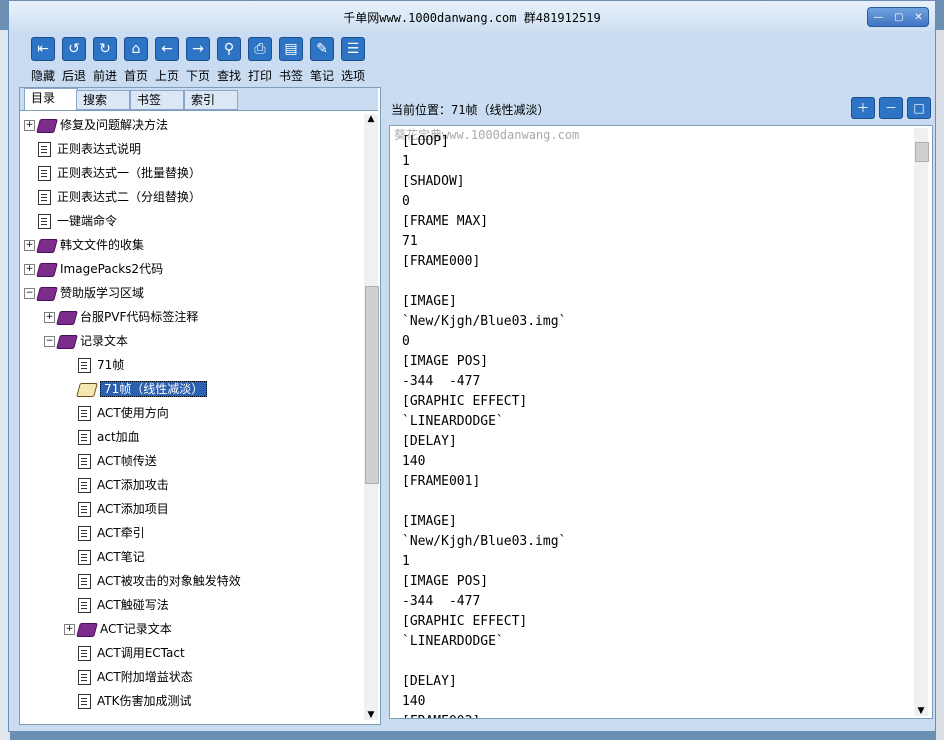 This screenshot has height=740, width=944. Describe the element at coordinates (87, 221) in the screenshot. I see `tree-item-label: 一键端命令` at that location.